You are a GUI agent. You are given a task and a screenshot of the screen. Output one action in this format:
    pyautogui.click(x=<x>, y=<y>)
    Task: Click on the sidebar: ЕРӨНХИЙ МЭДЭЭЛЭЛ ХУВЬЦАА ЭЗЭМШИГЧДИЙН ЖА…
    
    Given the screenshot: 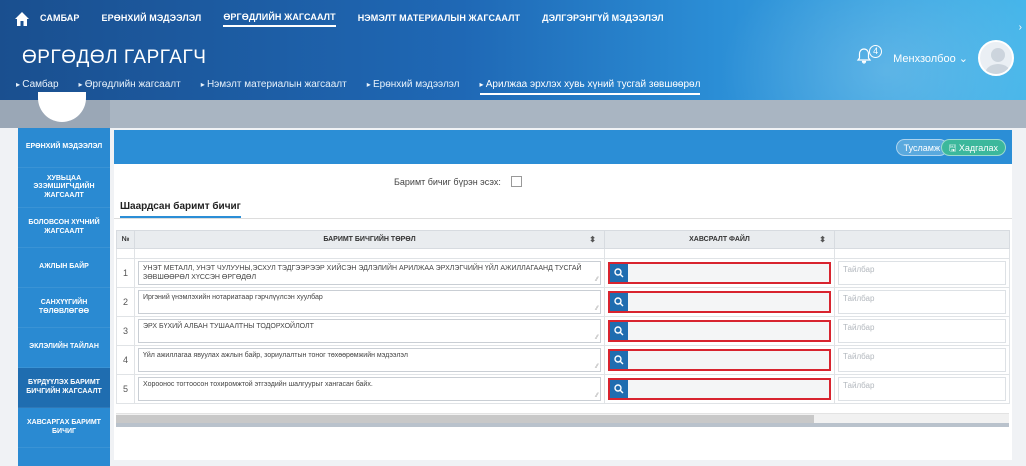 What is the action you would take?
    pyautogui.click(x=64, y=297)
    